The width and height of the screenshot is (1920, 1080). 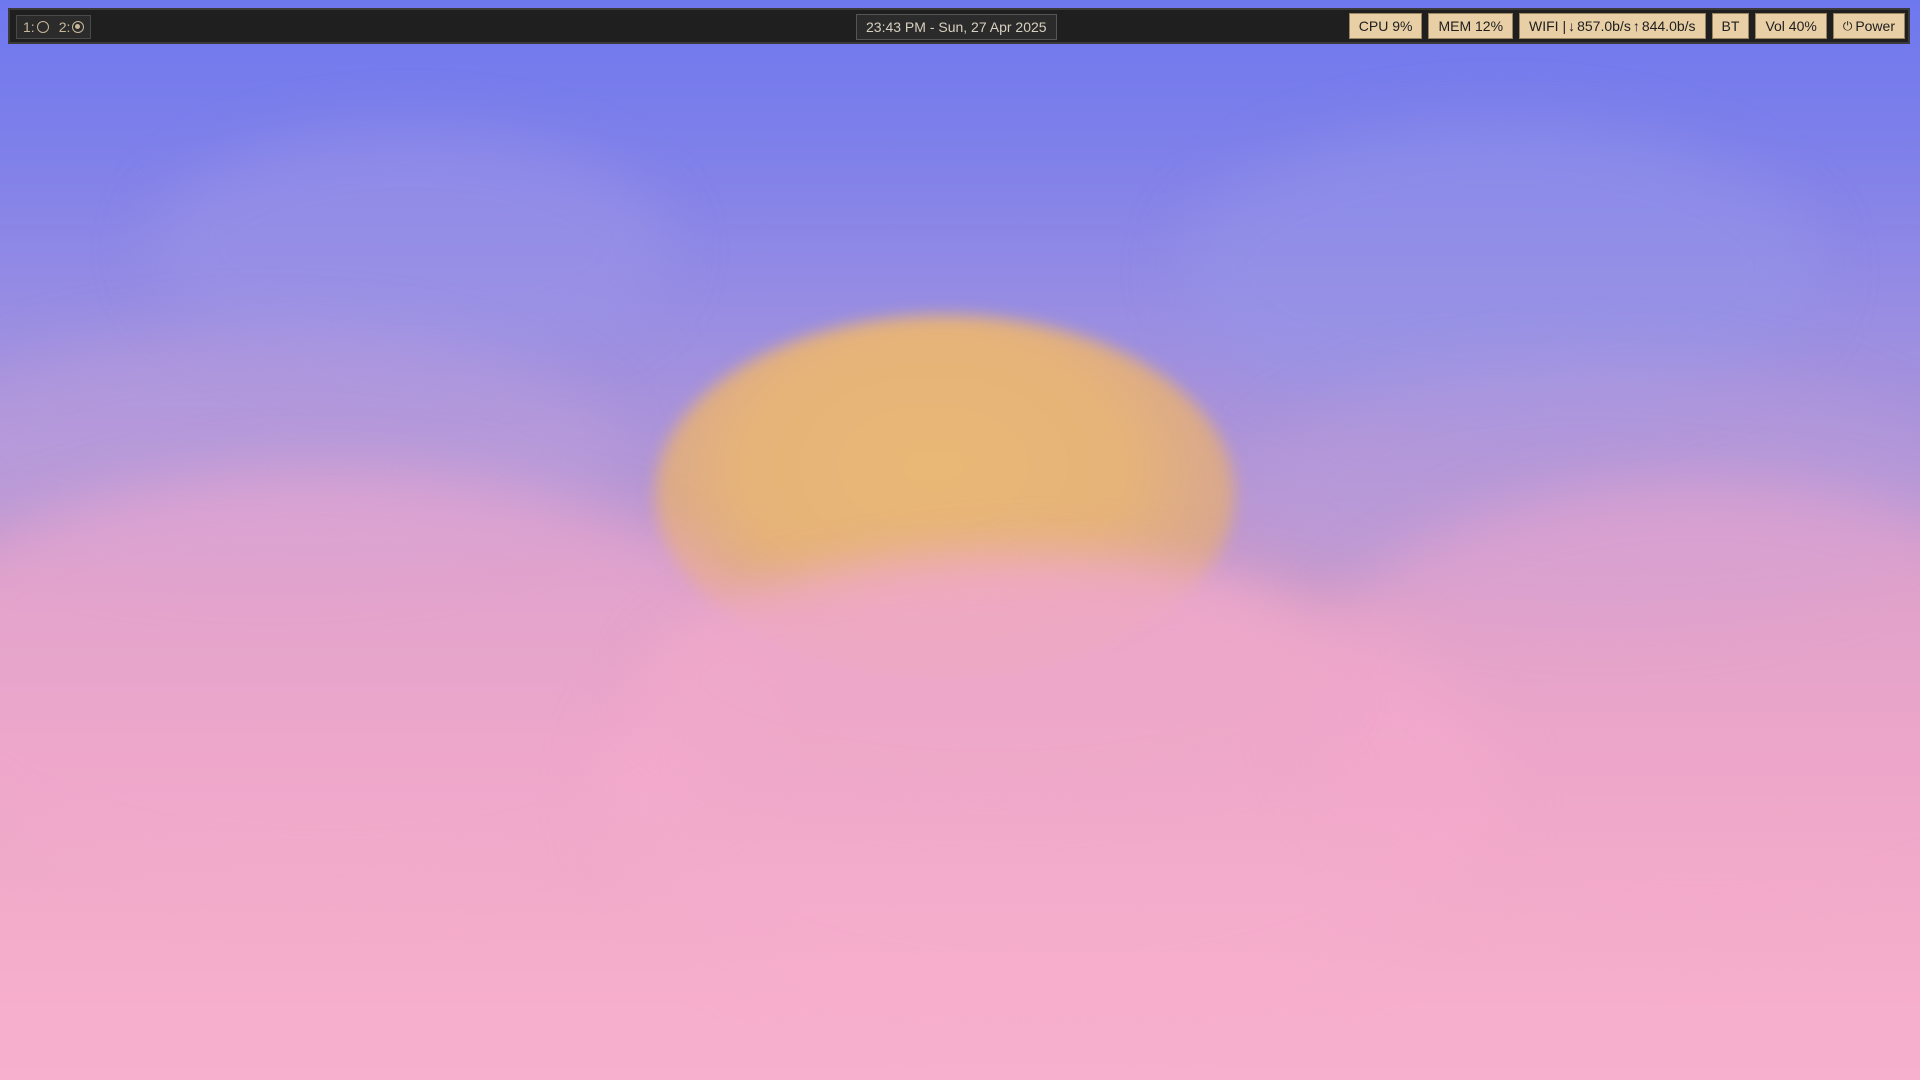 What do you see at coordinates (1875, 26) in the screenshot?
I see `power-label: Power` at bounding box center [1875, 26].